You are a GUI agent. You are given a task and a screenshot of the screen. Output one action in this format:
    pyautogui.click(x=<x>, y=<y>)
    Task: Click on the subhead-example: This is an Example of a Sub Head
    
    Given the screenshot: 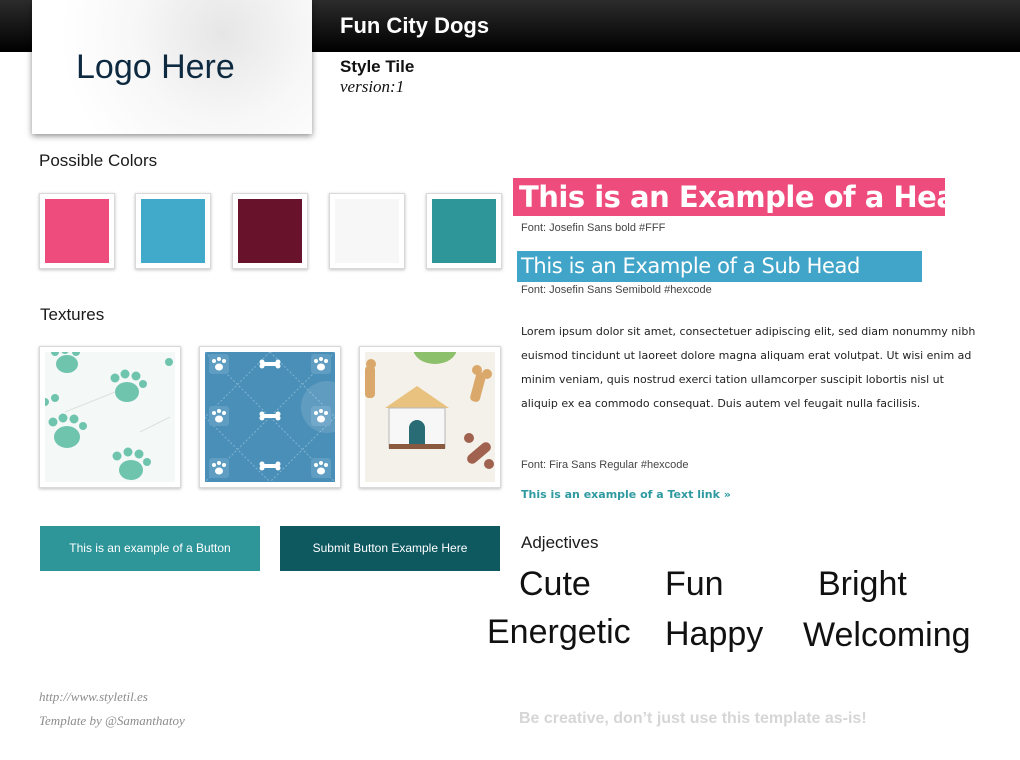 What is the action you would take?
    pyautogui.click(x=719, y=266)
    